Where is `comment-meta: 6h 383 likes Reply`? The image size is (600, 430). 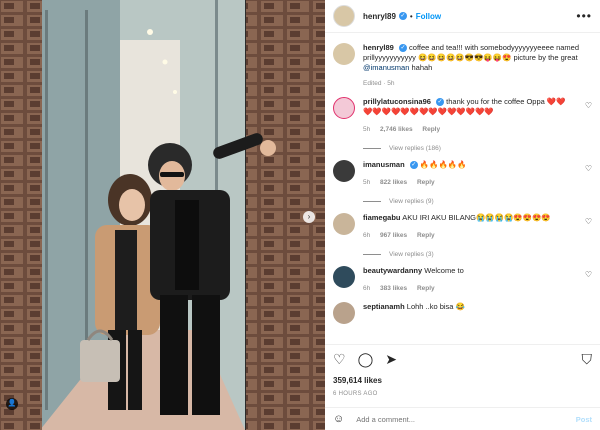
comment-meta: 6h 383 likes Reply is located at coordinates (468, 289).